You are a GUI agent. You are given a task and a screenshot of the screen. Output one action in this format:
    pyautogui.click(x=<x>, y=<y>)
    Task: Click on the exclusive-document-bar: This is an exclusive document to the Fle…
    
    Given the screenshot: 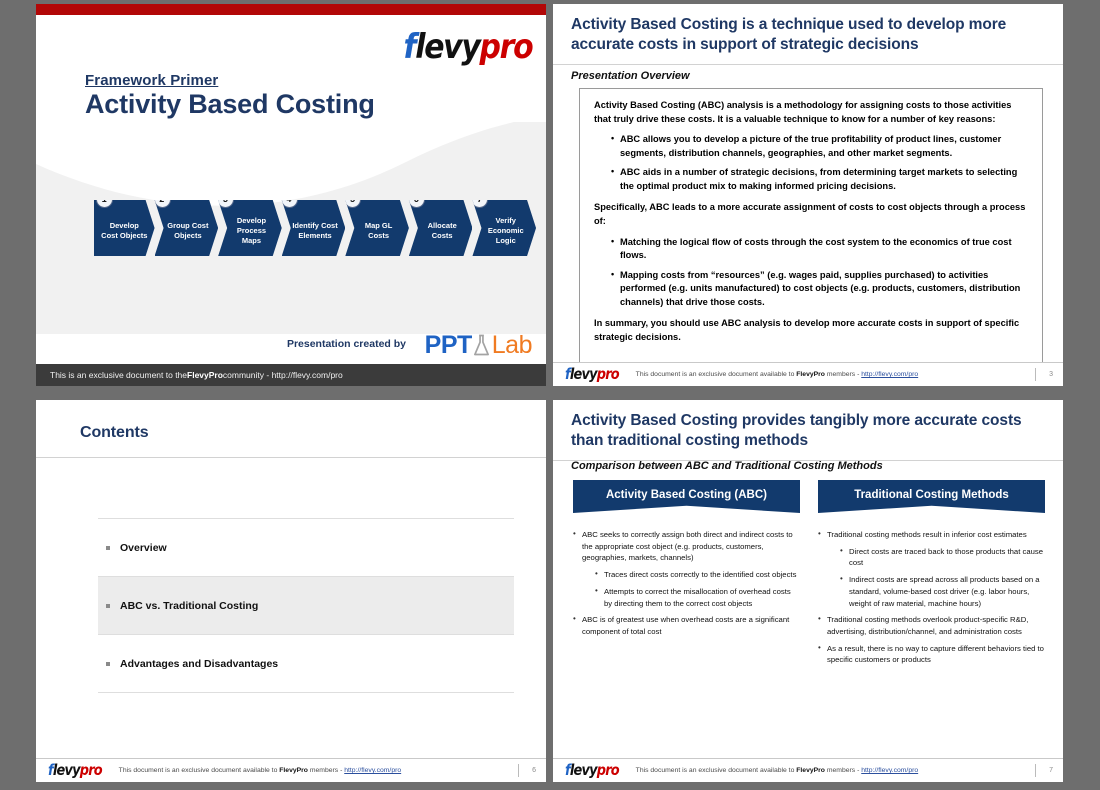 What is the action you would take?
    pyautogui.click(x=291, y=375)
    